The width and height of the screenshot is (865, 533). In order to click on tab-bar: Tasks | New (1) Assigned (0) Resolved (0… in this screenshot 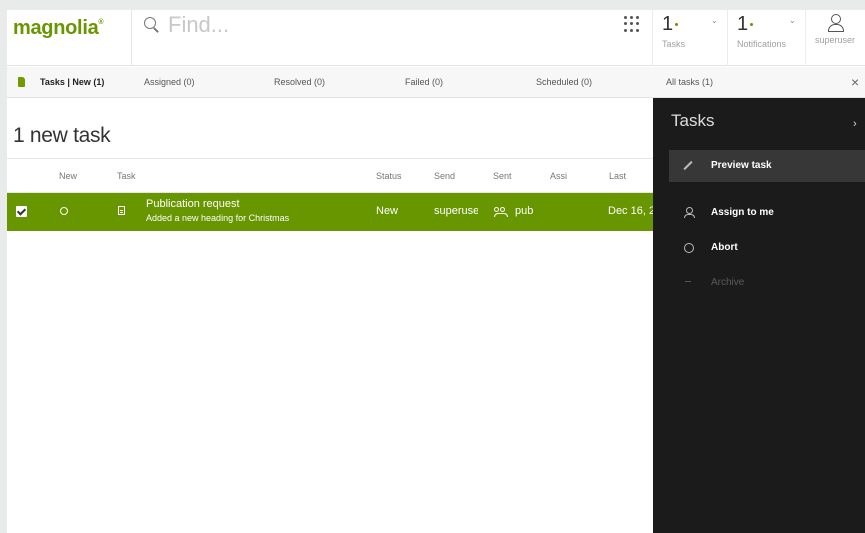, I will do `click(436, 82)`.